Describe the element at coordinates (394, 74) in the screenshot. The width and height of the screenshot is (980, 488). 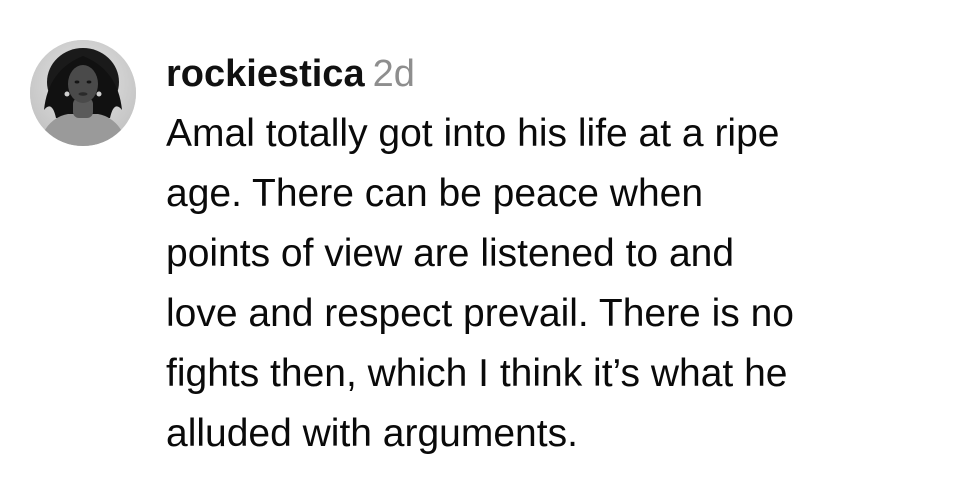
I see `comment-timestamp: 2d` at that location.